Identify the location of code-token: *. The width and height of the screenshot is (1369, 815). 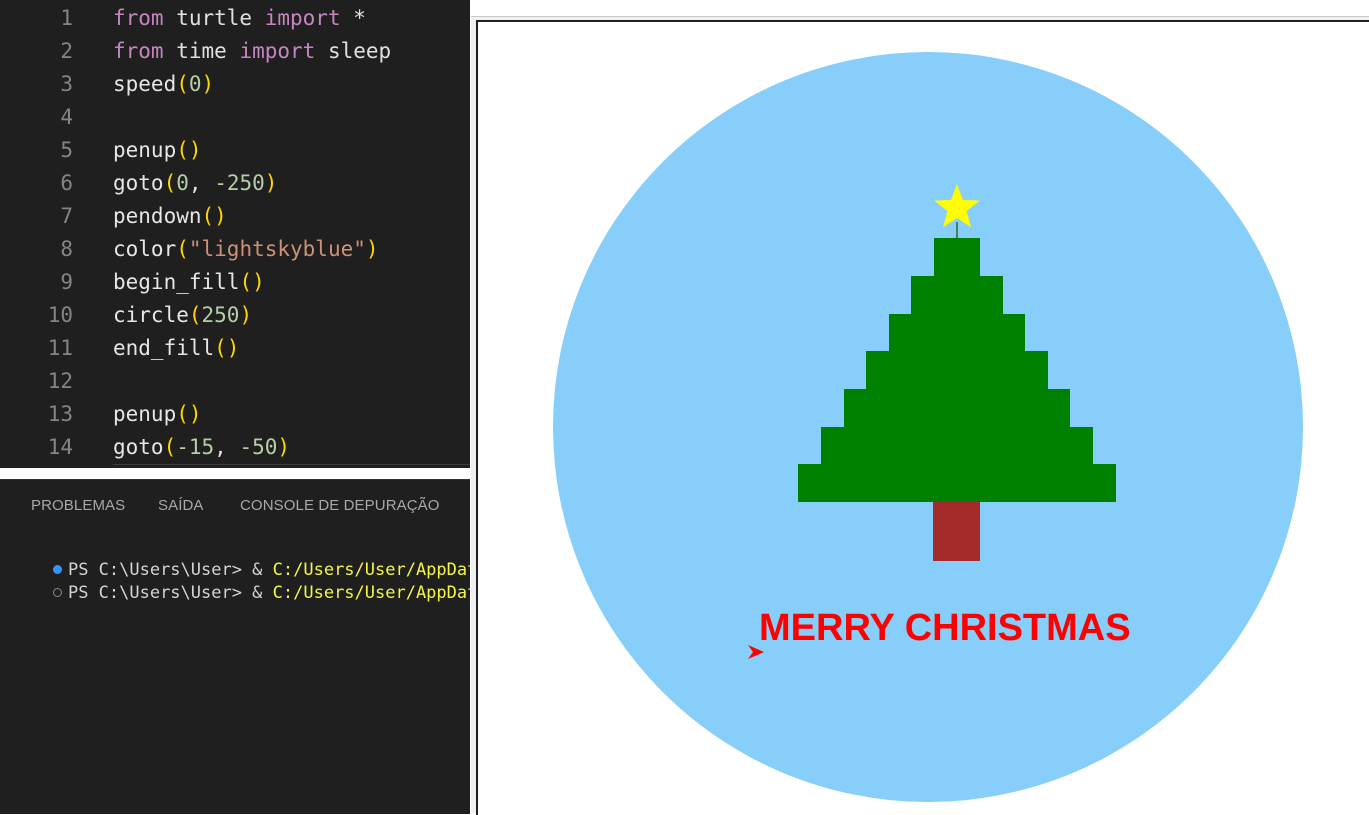
(353, 18).